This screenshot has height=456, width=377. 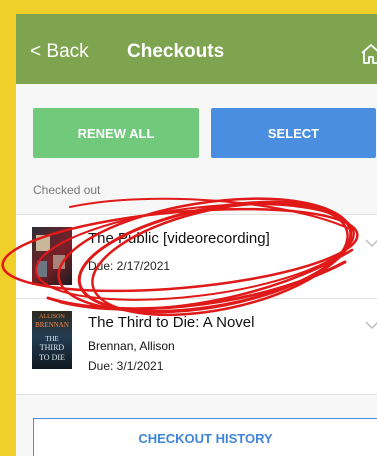 What do you see at coordinates (179, 238) in the screenshot?
I see `item-title: The Public [videorecording]` at bounding box center [179, 238].